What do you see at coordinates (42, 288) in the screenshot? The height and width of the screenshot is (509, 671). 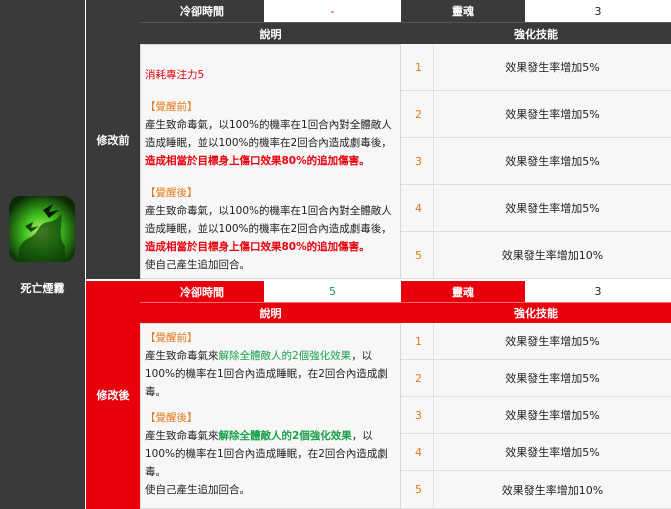 I see `skill-name: 死亡煙霧` at bounding box center [42, 288].